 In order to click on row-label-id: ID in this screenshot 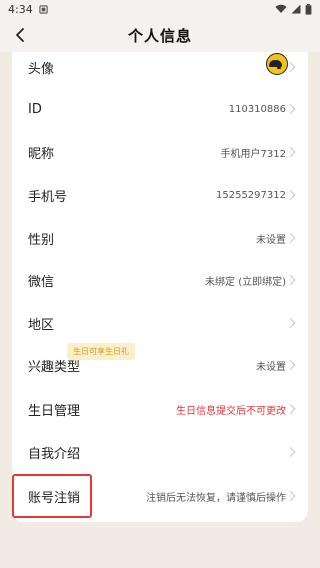, I will do `click(35, 109)`.